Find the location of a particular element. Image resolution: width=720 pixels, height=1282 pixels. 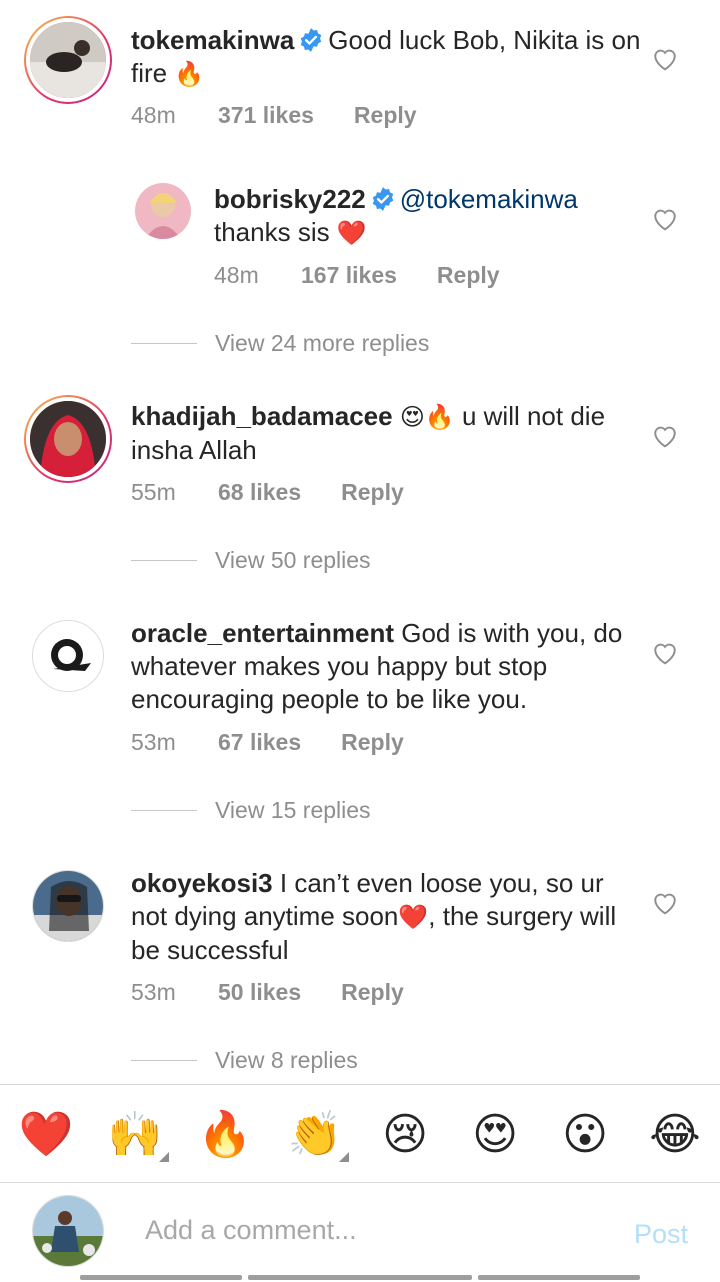

emoji-glyph: 🔥 is located at coordinates (225, 1134).